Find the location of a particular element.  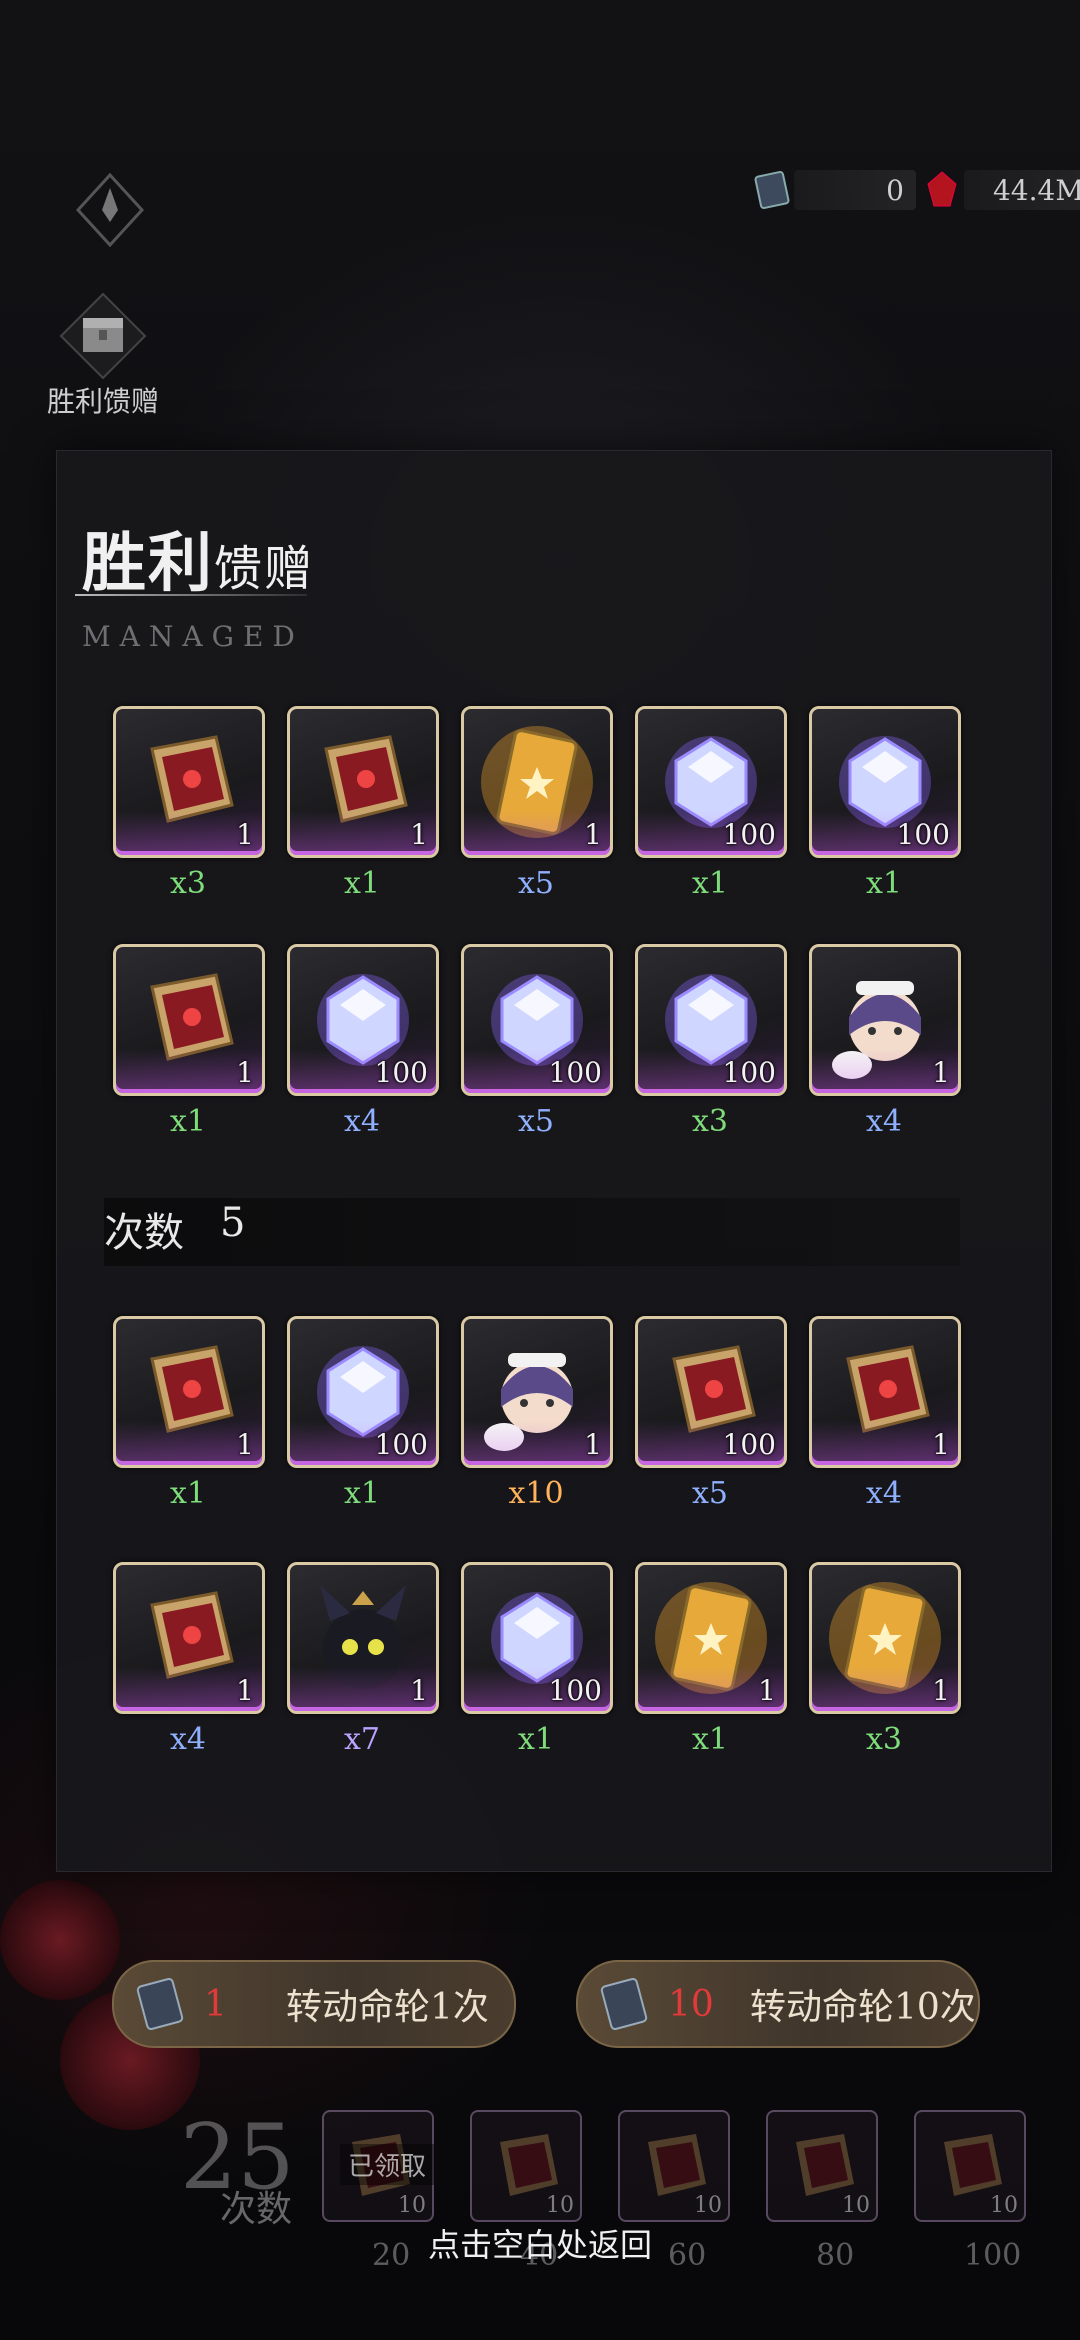

reward-item: 100 x4 is located at coordinates (363, 1041).